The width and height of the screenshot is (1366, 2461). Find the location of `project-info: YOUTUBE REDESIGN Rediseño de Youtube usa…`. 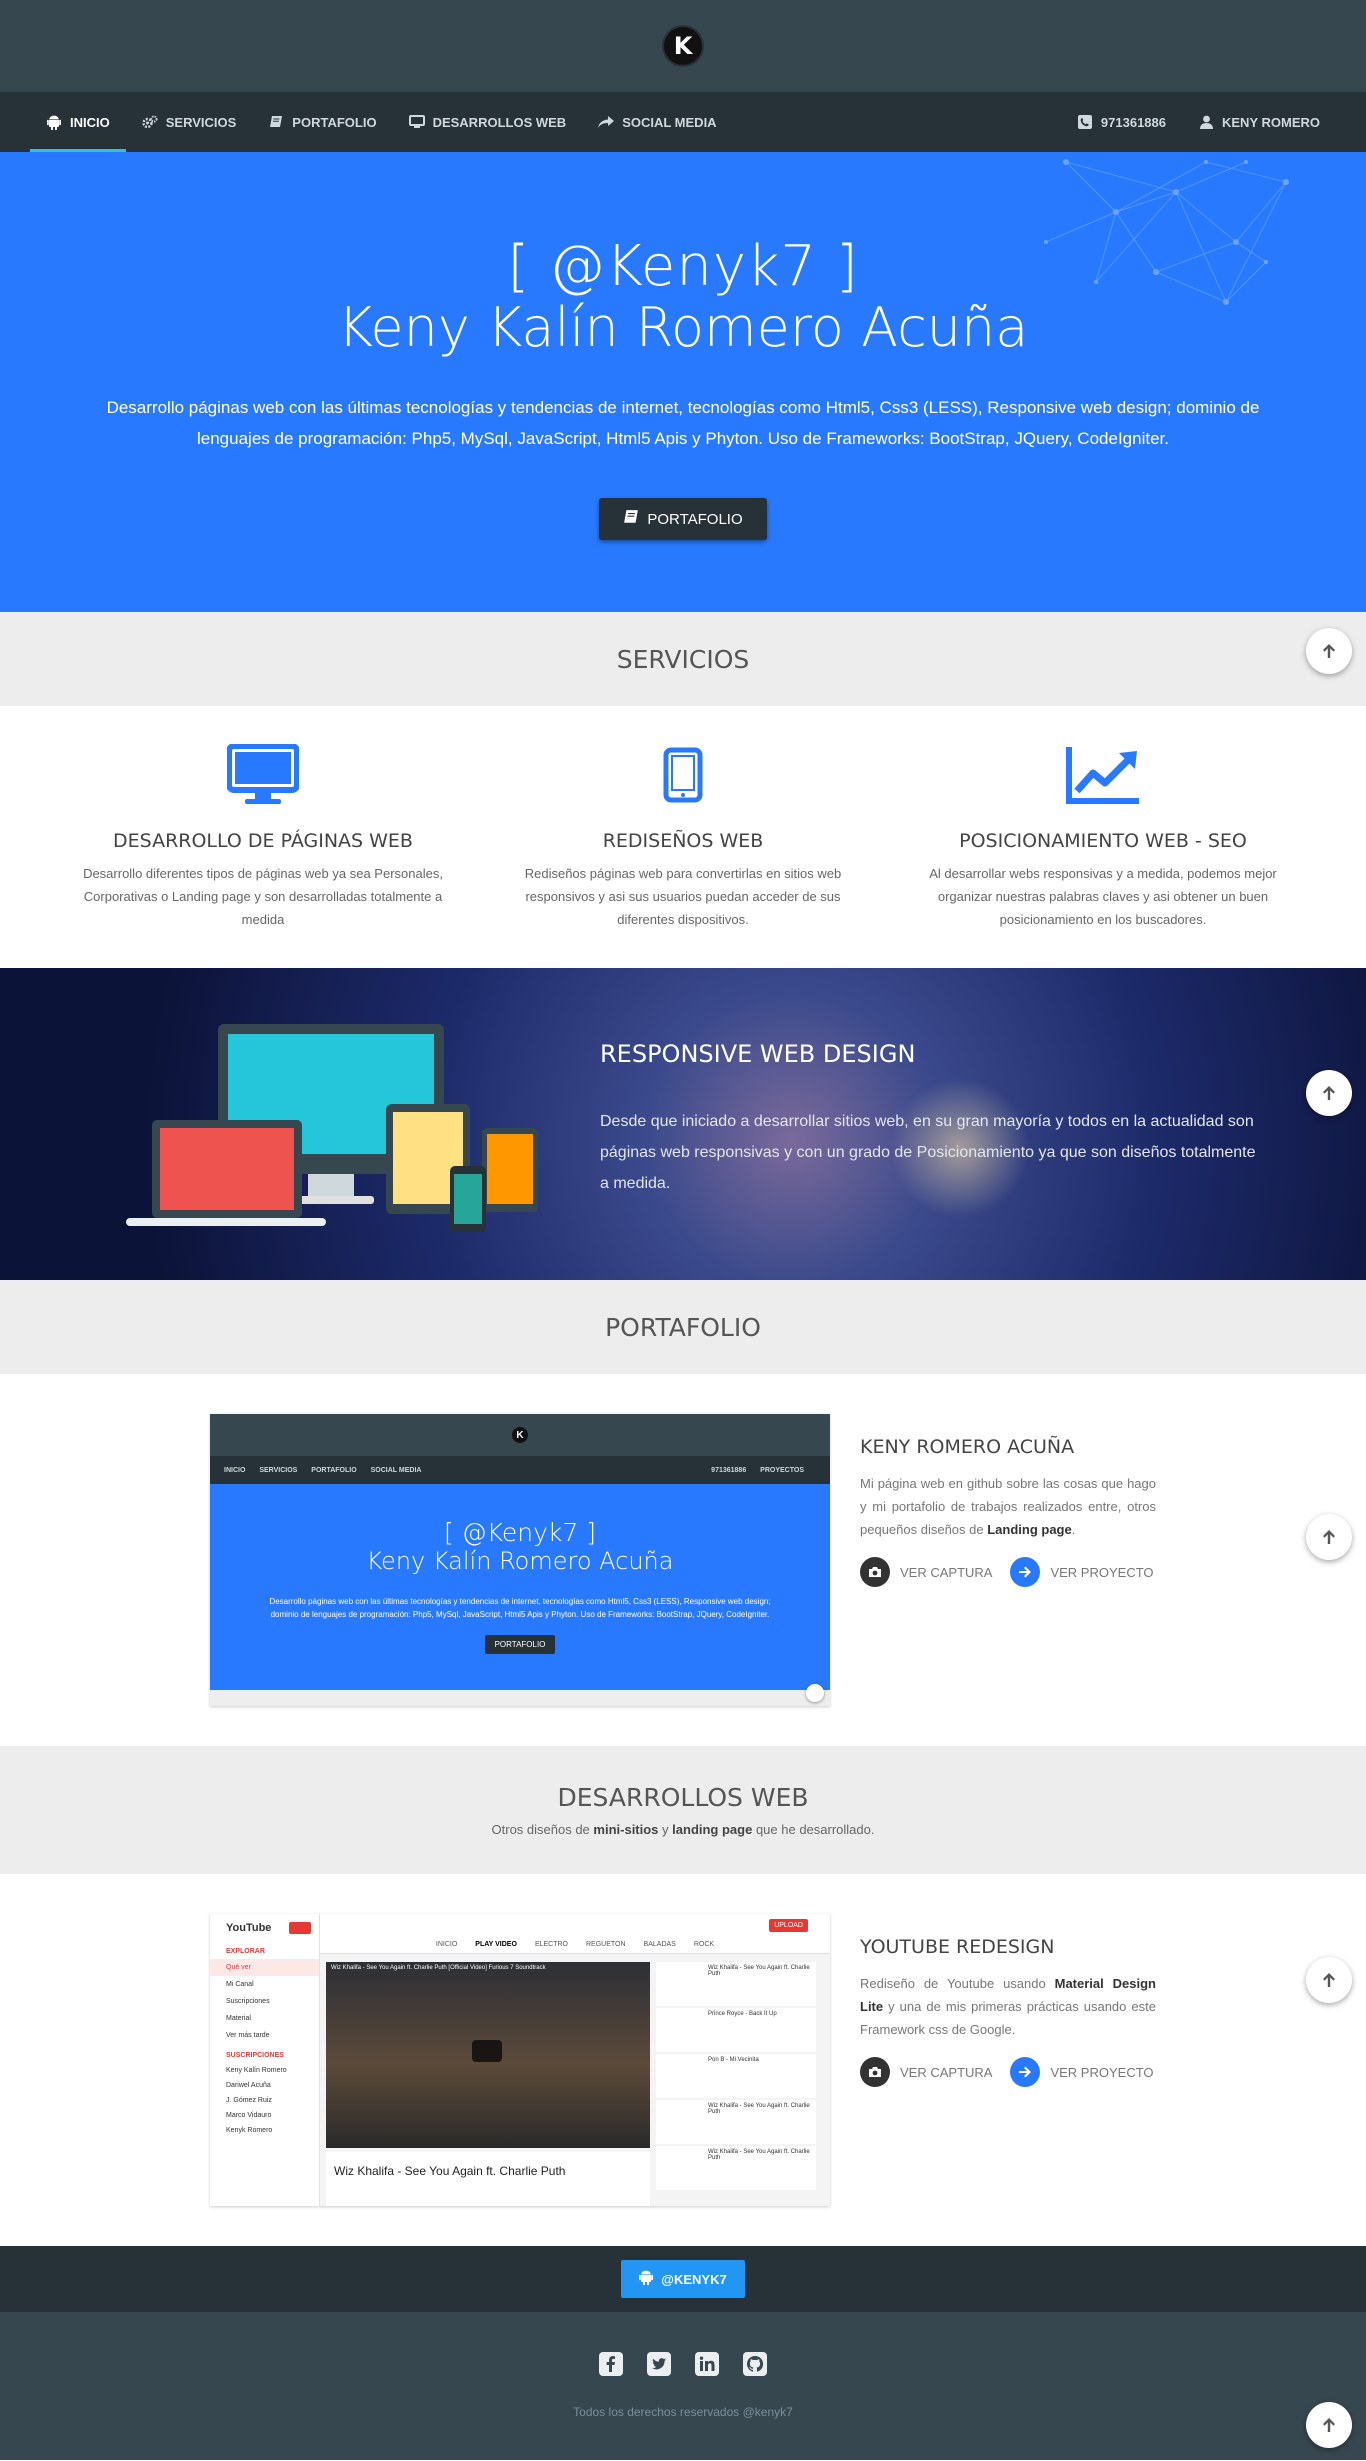

project-info: YOUTUBE REDESIGN Rediseño de Youtube usa… is located at coordinates (1008, 2080).